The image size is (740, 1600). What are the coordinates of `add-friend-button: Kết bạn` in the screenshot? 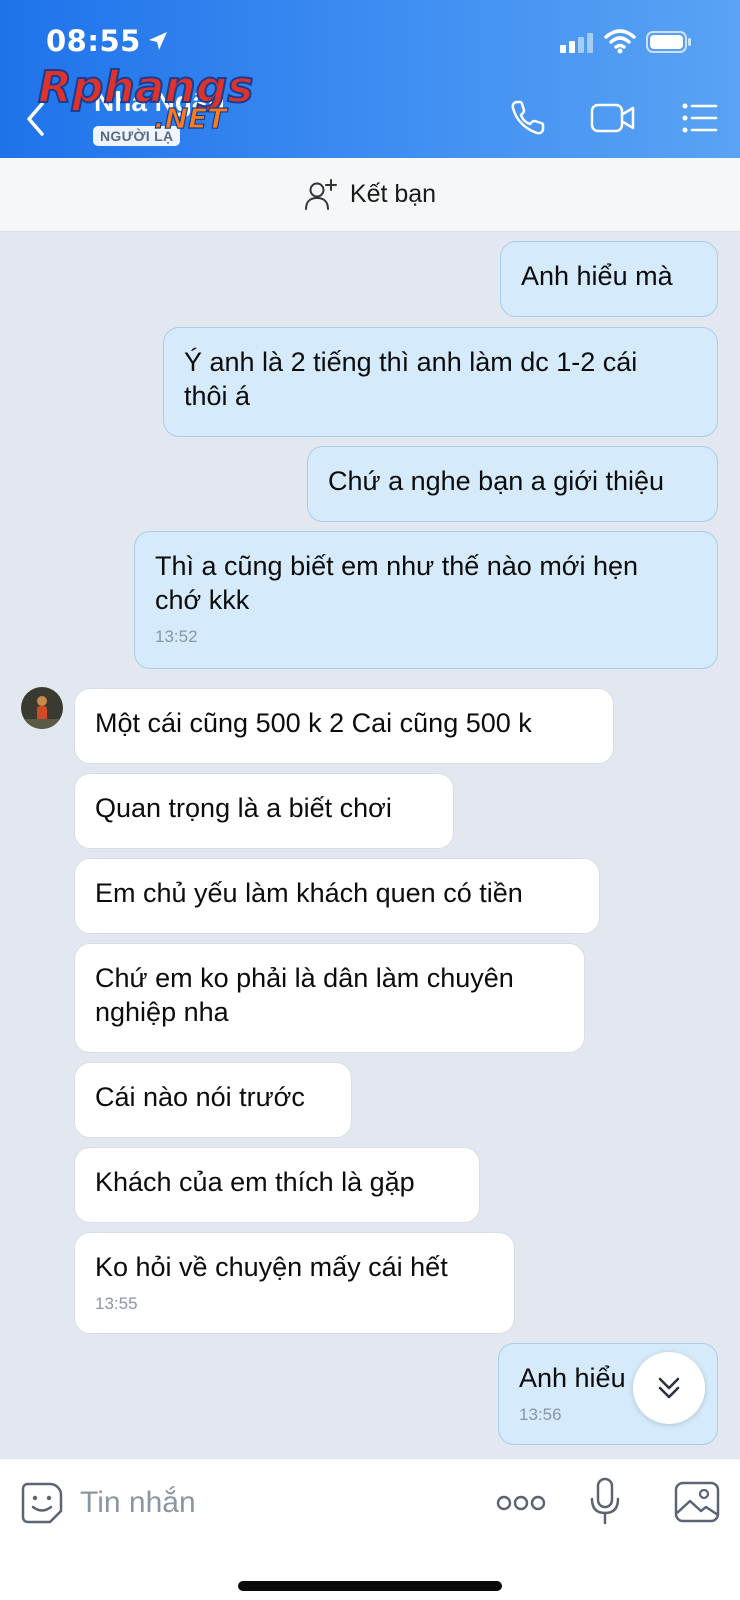 It's located at (370, 195).